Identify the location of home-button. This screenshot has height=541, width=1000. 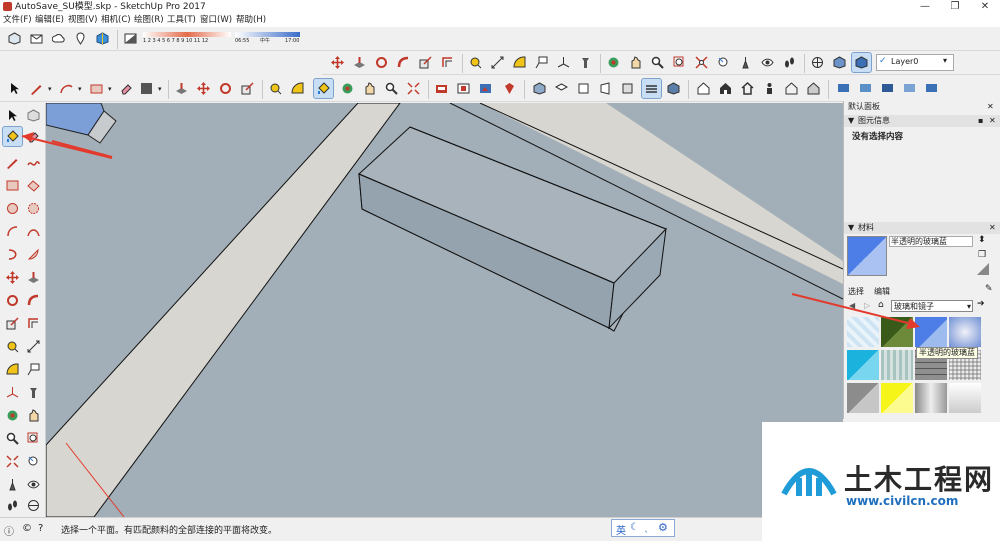
(747, 88).